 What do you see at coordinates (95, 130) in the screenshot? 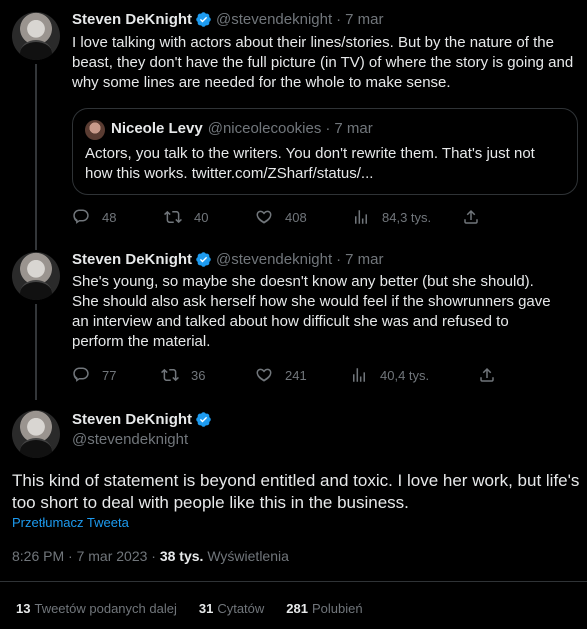
I see `quote-avatar` at bounding box center [95, 130].